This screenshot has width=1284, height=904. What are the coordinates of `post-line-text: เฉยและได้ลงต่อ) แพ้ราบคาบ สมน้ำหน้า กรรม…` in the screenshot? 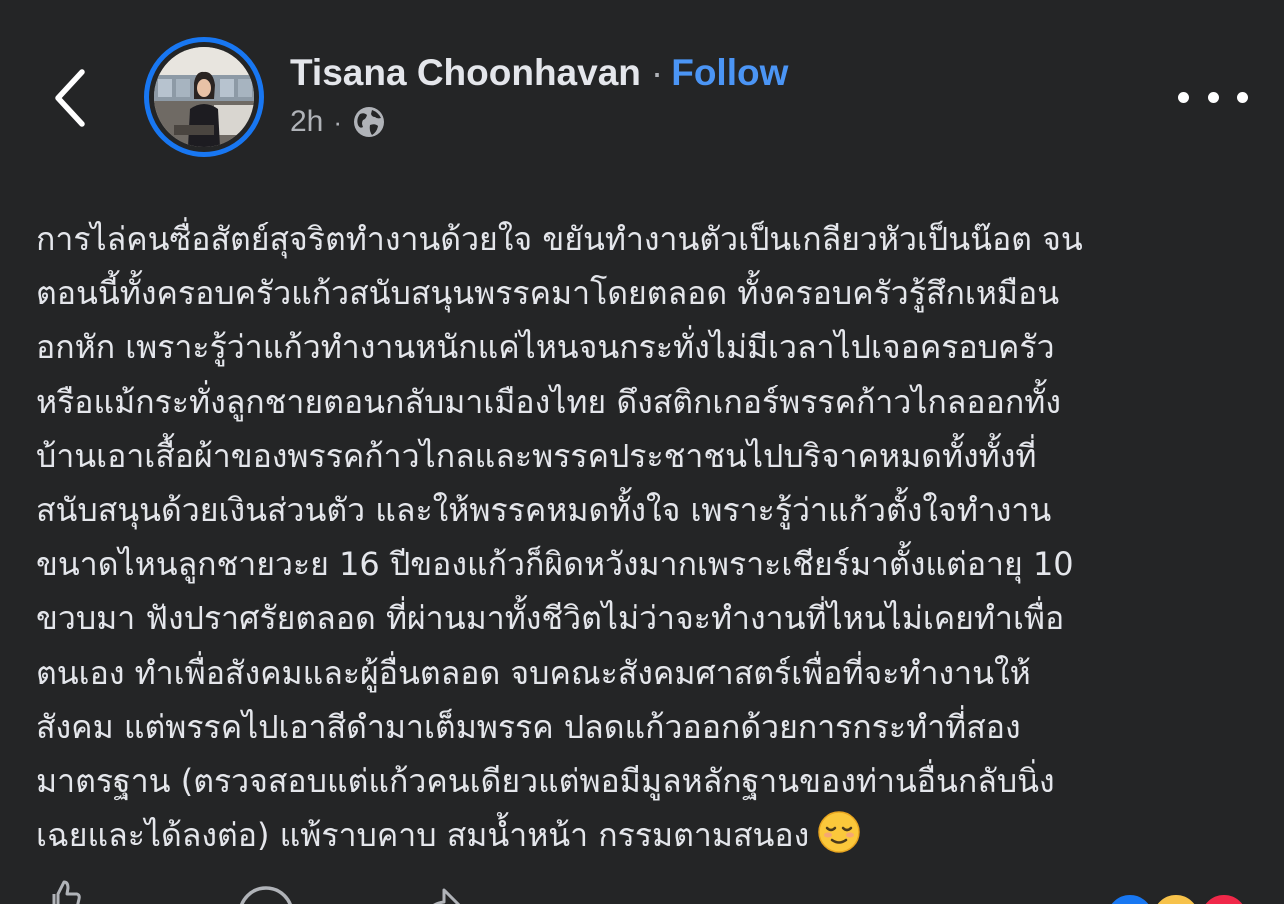 It's located at (423, 835).